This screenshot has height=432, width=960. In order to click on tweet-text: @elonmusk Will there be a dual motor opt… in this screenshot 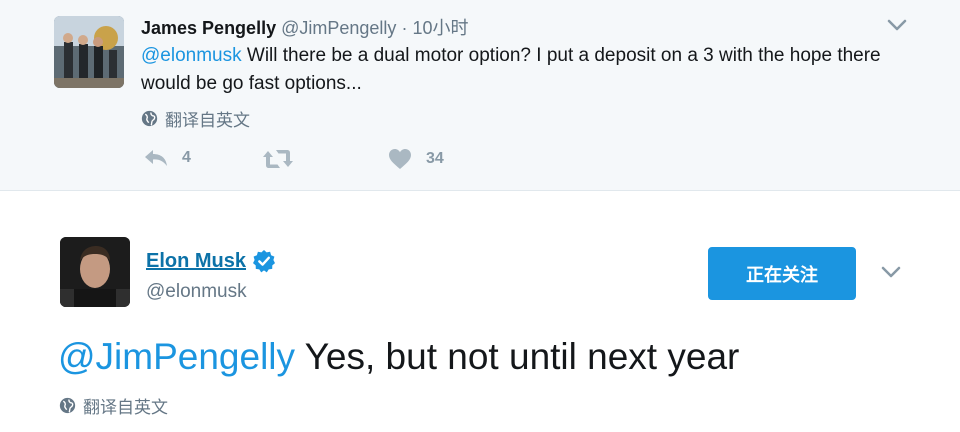, I will do `click(511, 70)`.